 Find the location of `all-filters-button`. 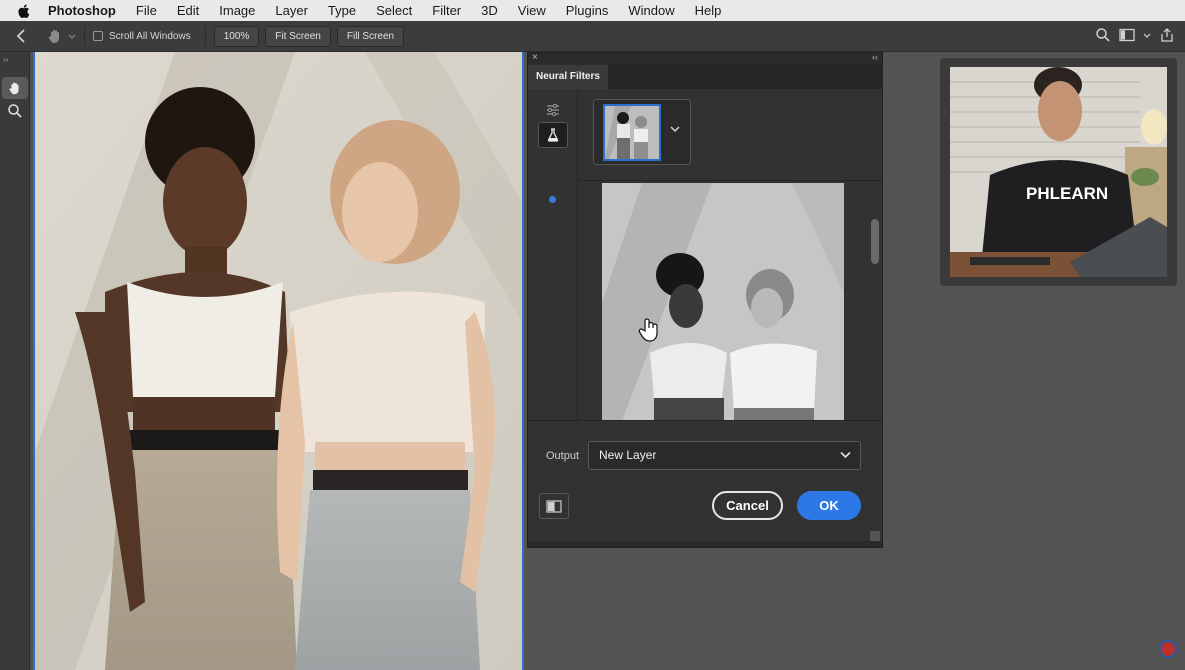

all-filters-button is located at coordinates (553, 110).